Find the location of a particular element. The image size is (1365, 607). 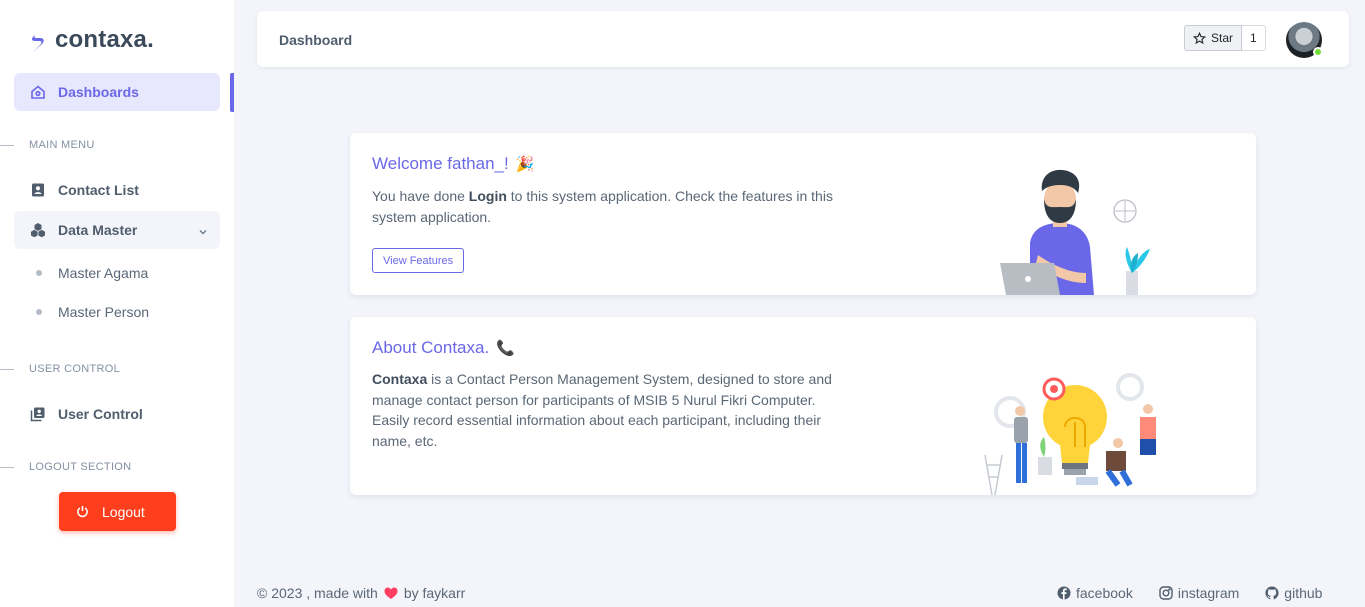

sidebar-item-dashboards: Dashboards is located at coordinates (117, 92).